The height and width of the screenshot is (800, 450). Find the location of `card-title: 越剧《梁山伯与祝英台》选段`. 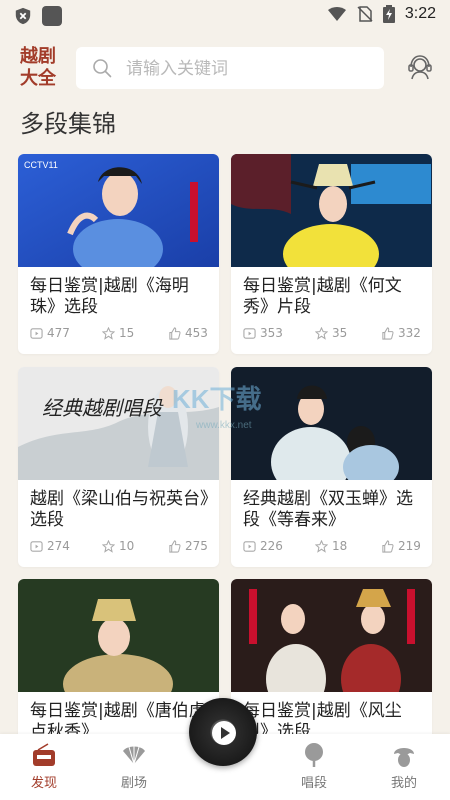

card-title: 越剧《梁山伯与祝英台》选段 is located at coordinates (119, 509).